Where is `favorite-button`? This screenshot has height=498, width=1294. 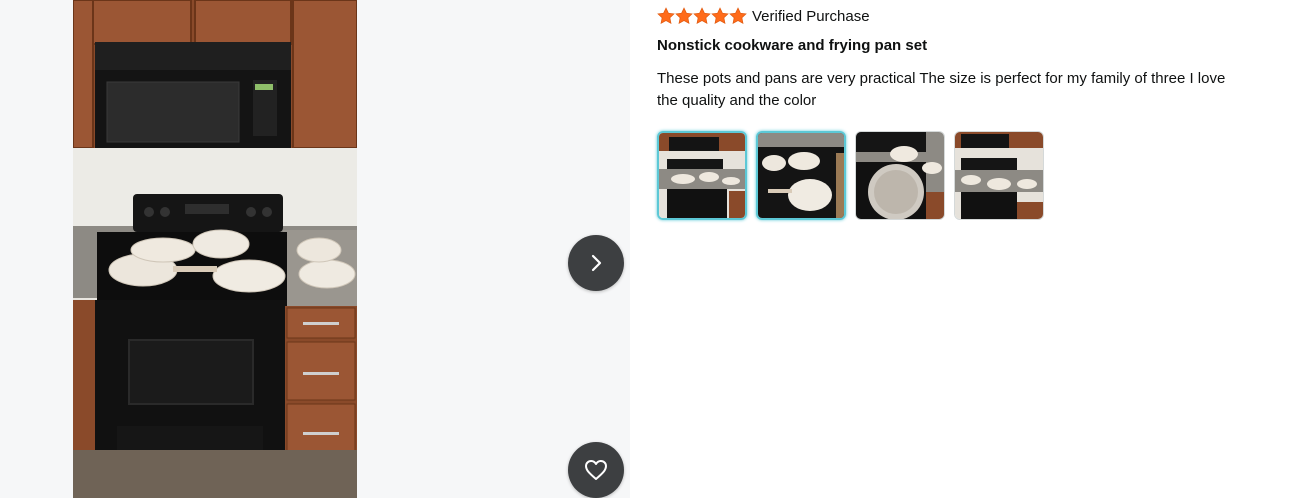
favorite-button is located at coordinates (596, 470).